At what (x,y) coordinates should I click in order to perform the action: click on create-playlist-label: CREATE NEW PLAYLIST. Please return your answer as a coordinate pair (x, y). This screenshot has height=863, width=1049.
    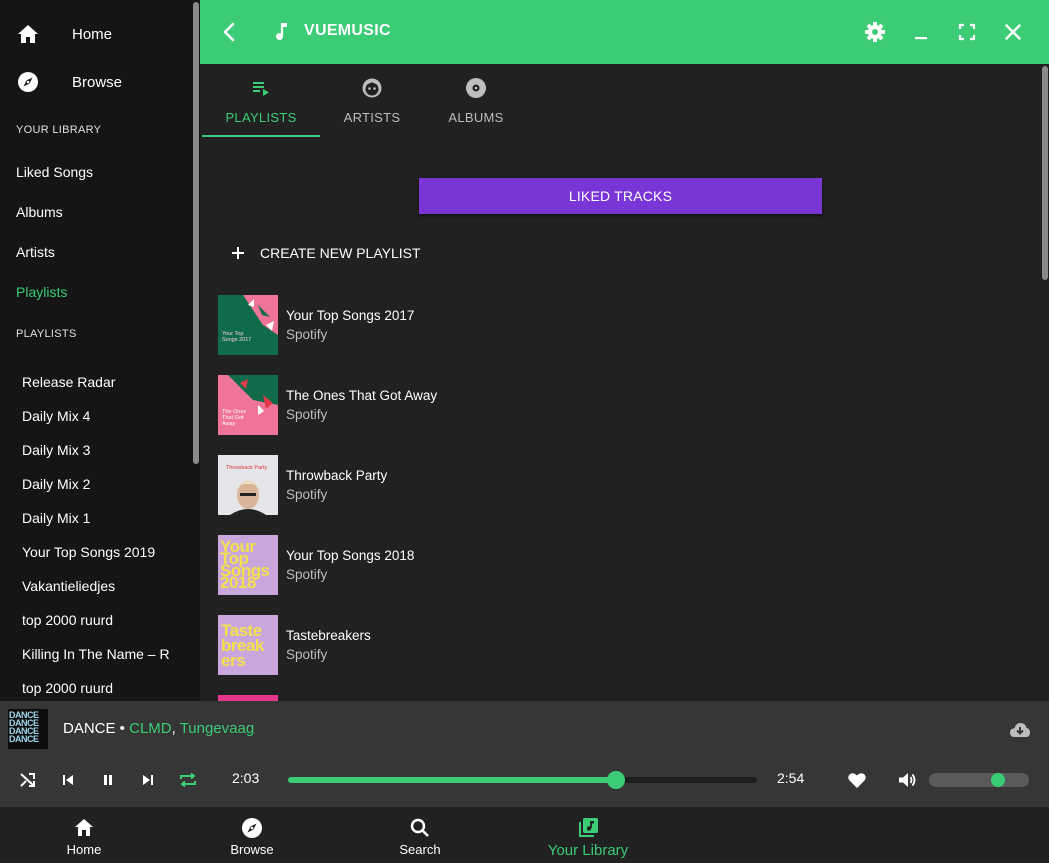
    Looking at the image, I should click on (340, 253).